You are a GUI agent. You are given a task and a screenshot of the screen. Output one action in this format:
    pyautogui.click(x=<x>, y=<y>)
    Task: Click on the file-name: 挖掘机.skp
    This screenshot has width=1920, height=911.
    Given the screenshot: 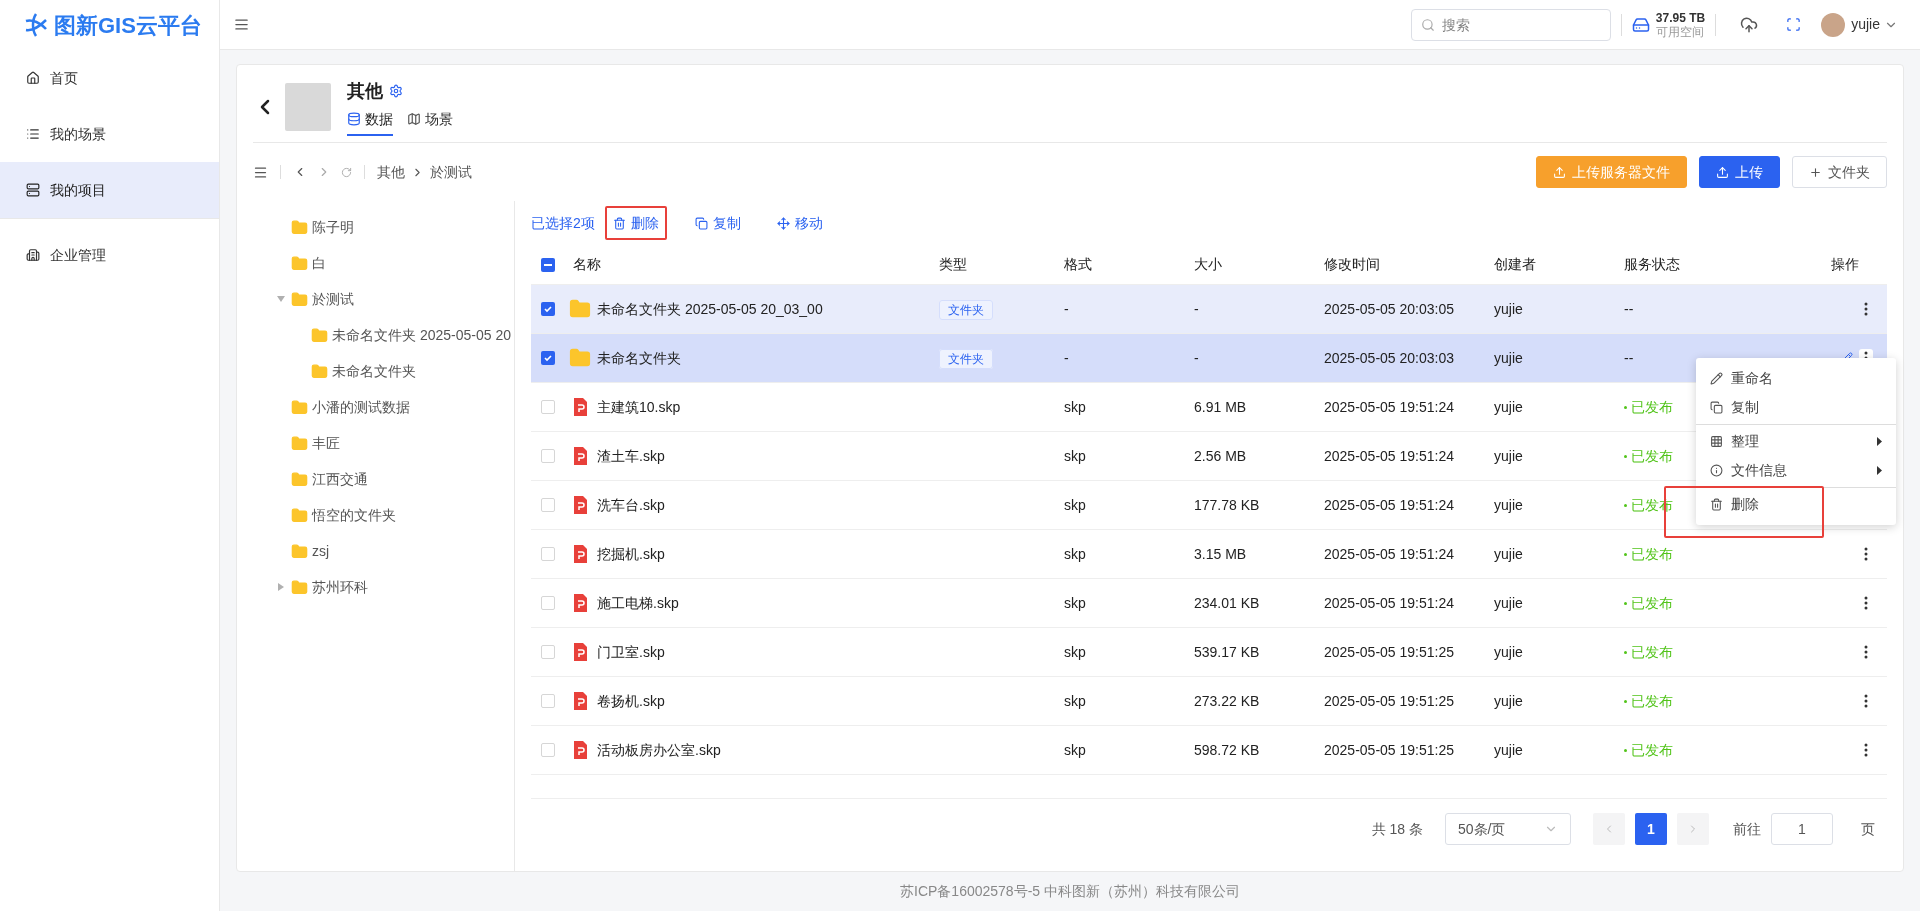 What is the action you would take?
    pyautogui.click(x=631, y=554)
    